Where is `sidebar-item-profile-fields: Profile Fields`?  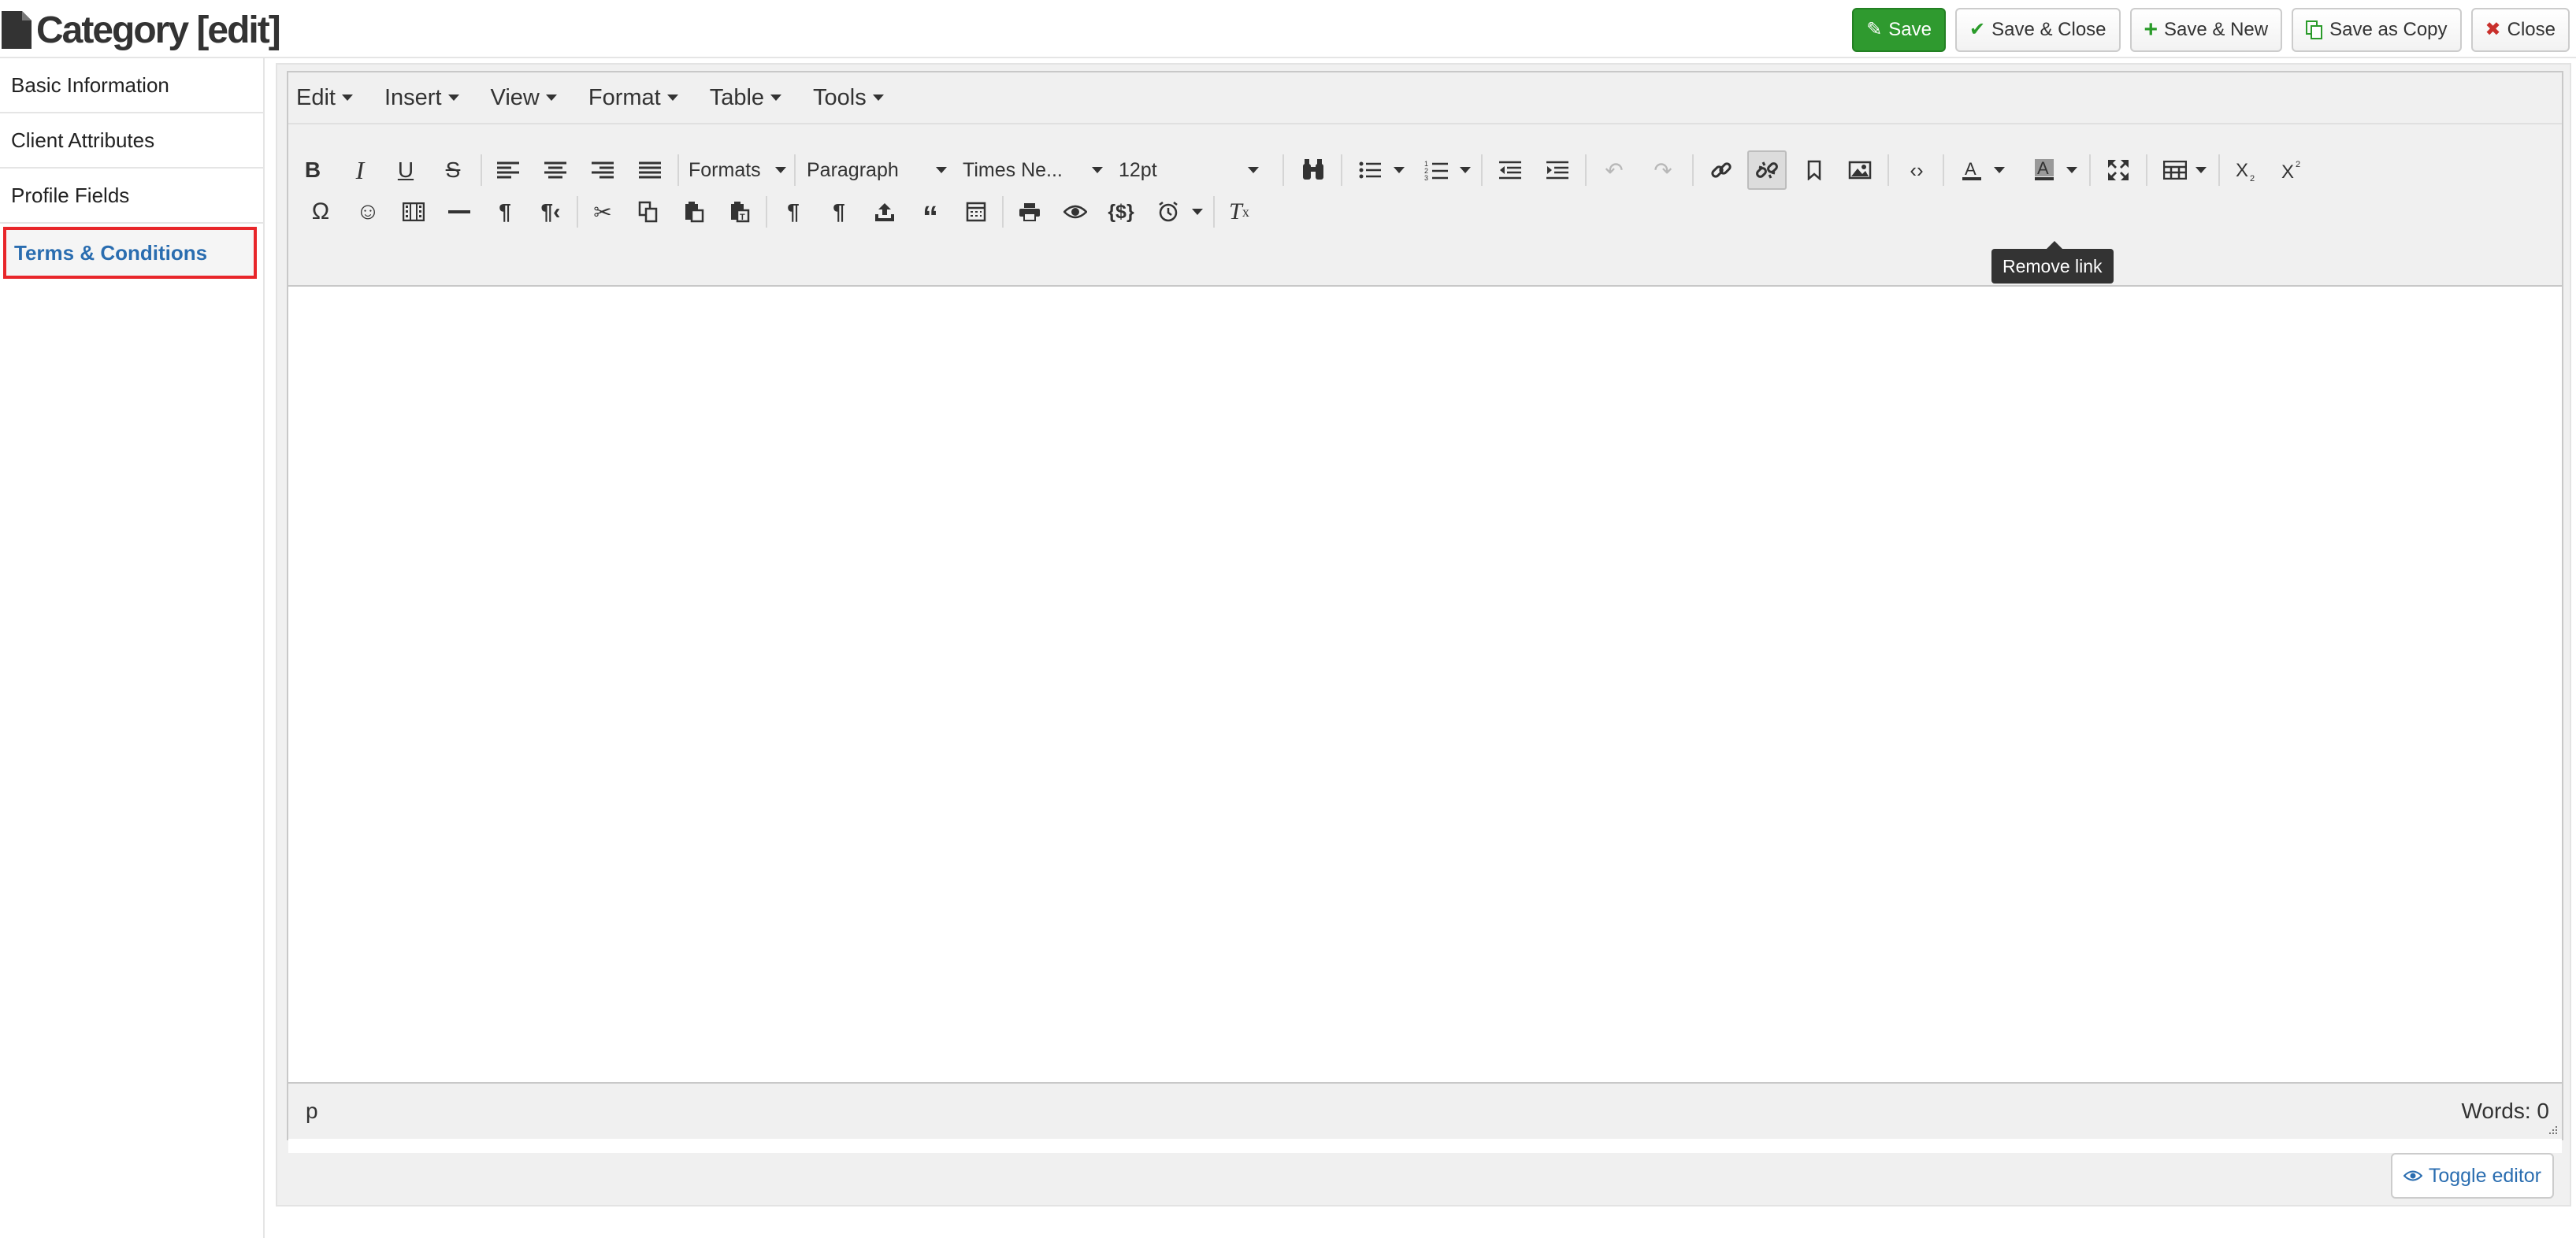
sidebar-item-profile-fields: Profile Fields is located at coordinates (132, 196).